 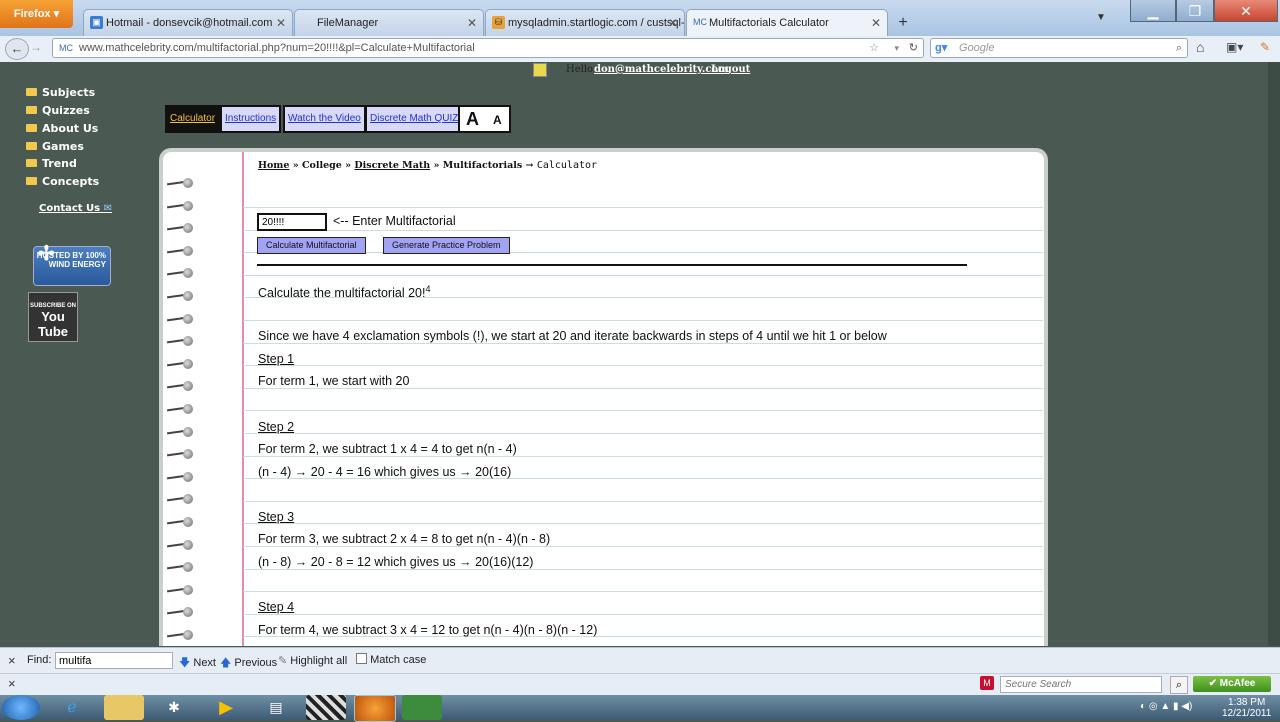 What do you see at coordinates (987, 683) in the screenshot?
I see `mcafee-shield-icon: M` at bounding box center [987, 683].